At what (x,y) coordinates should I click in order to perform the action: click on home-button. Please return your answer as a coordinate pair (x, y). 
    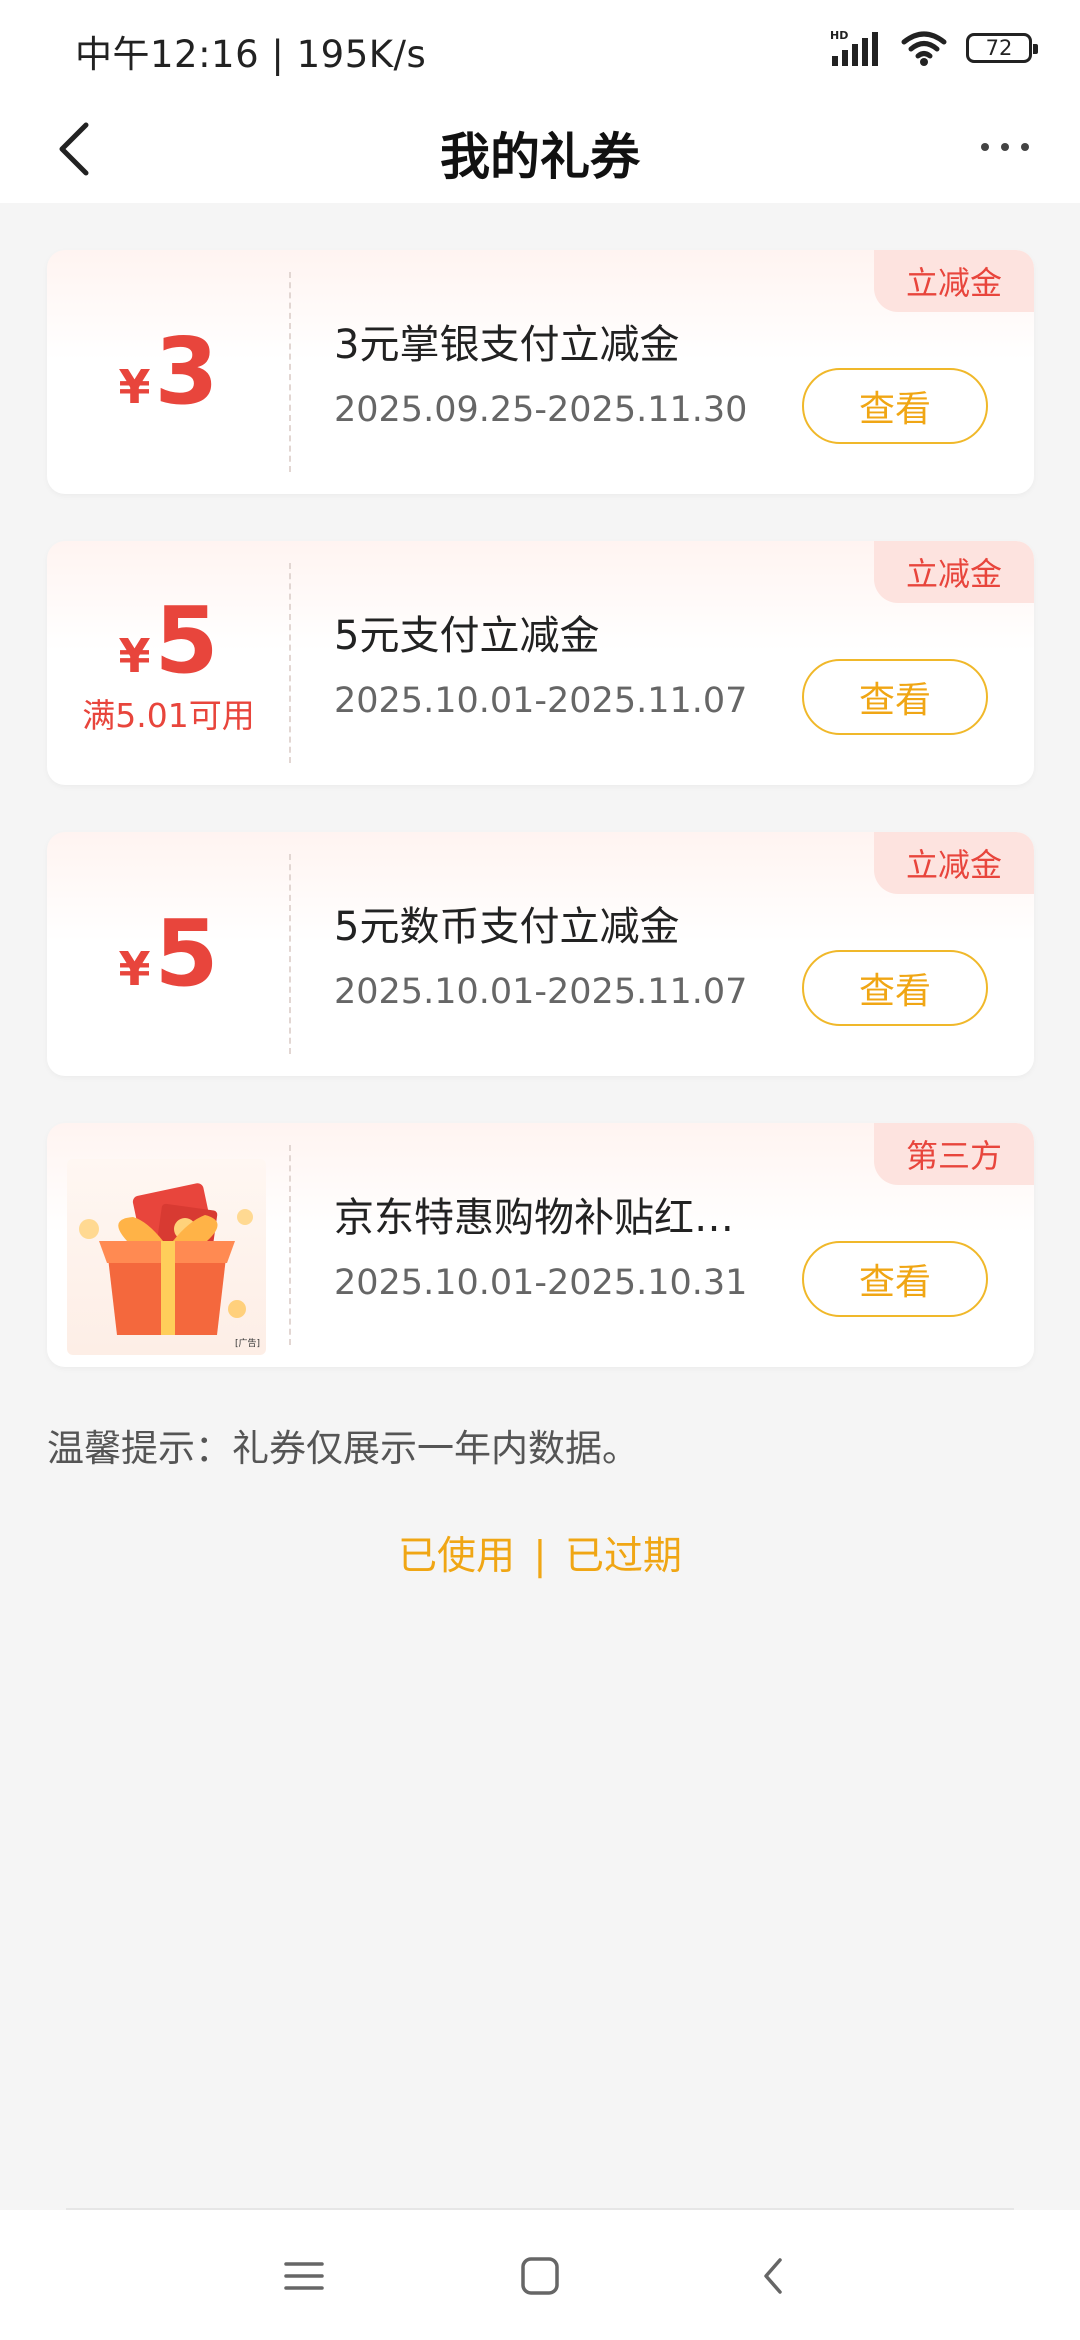
    Looking at the image, I should click on (540, 2276).